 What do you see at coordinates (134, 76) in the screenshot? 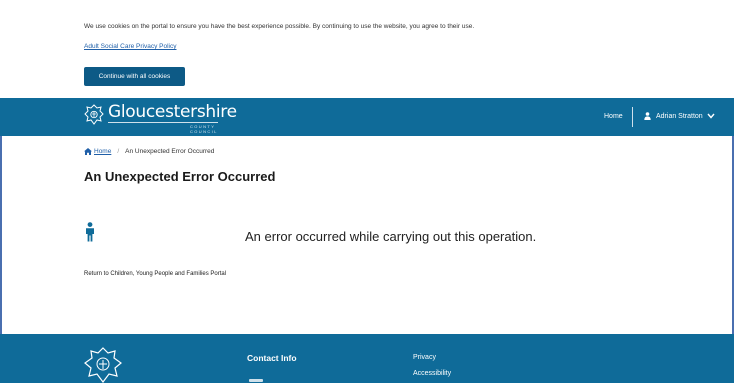
I see `accept-cookies-button: Continue with all cookies` at bounding box center [134, 76].